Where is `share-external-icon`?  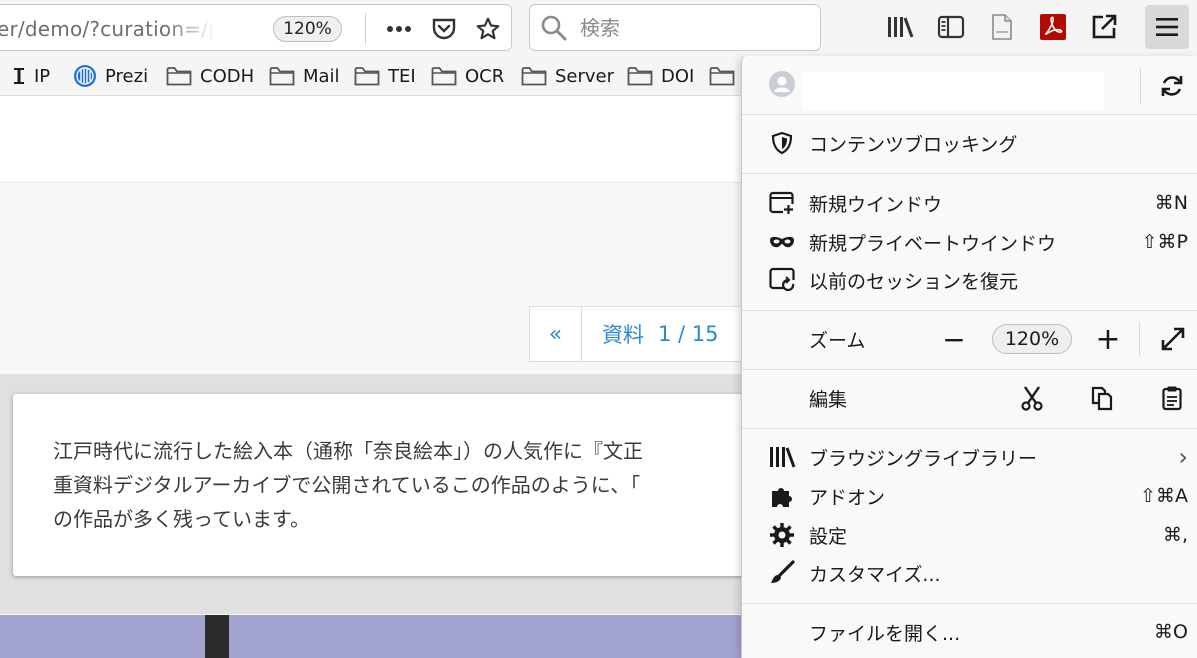
share-external-icon is located at coordinates (1104, 27).